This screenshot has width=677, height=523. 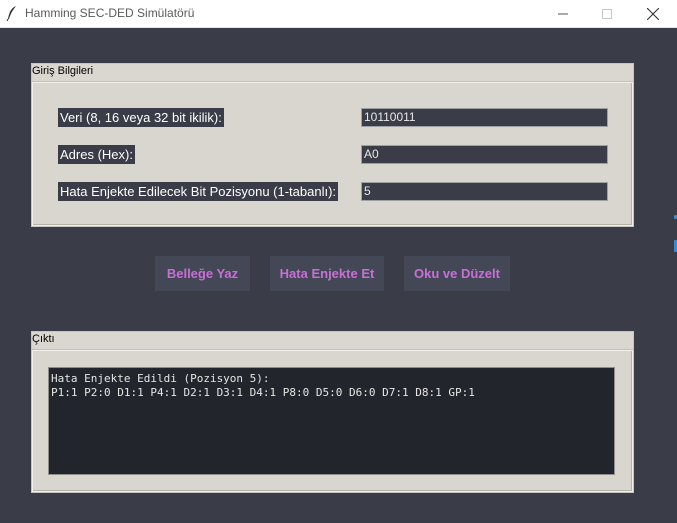 What do you see at coordinates (327, 273) in the screenshot?
I see `inject-error-button: Hata Enjekte Et` at bounding box center [327, 273].